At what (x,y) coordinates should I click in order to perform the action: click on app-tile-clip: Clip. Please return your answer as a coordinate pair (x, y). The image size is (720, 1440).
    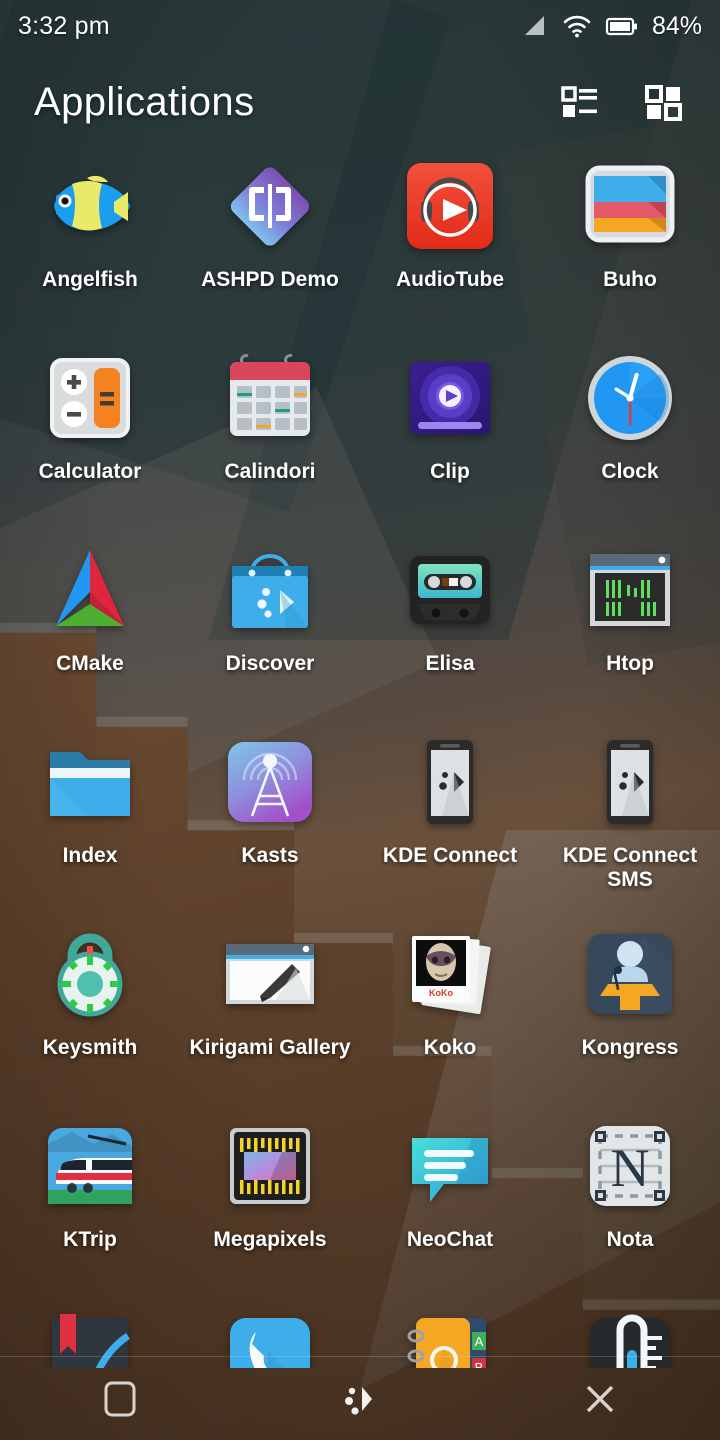
    Looking at the image, I should click on (450, 446).